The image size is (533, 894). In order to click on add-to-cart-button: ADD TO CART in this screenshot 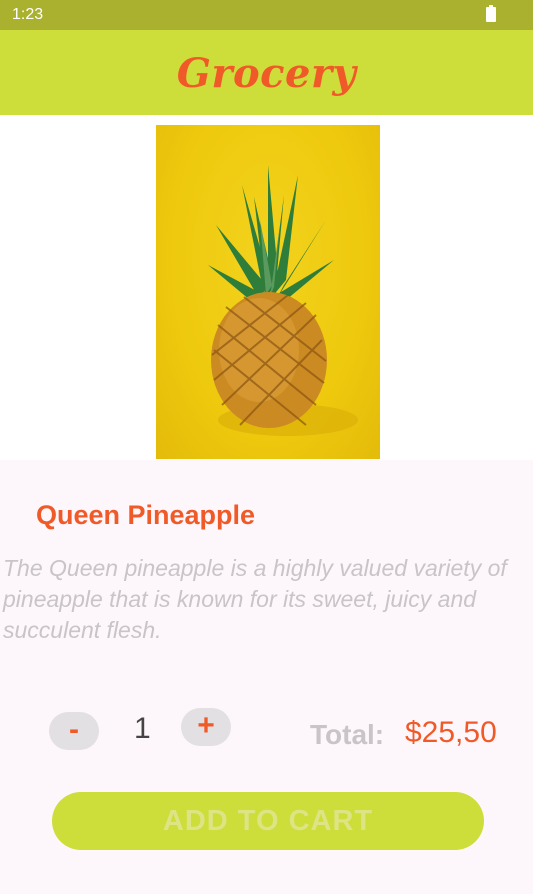, I will do `click(268, 821)`.